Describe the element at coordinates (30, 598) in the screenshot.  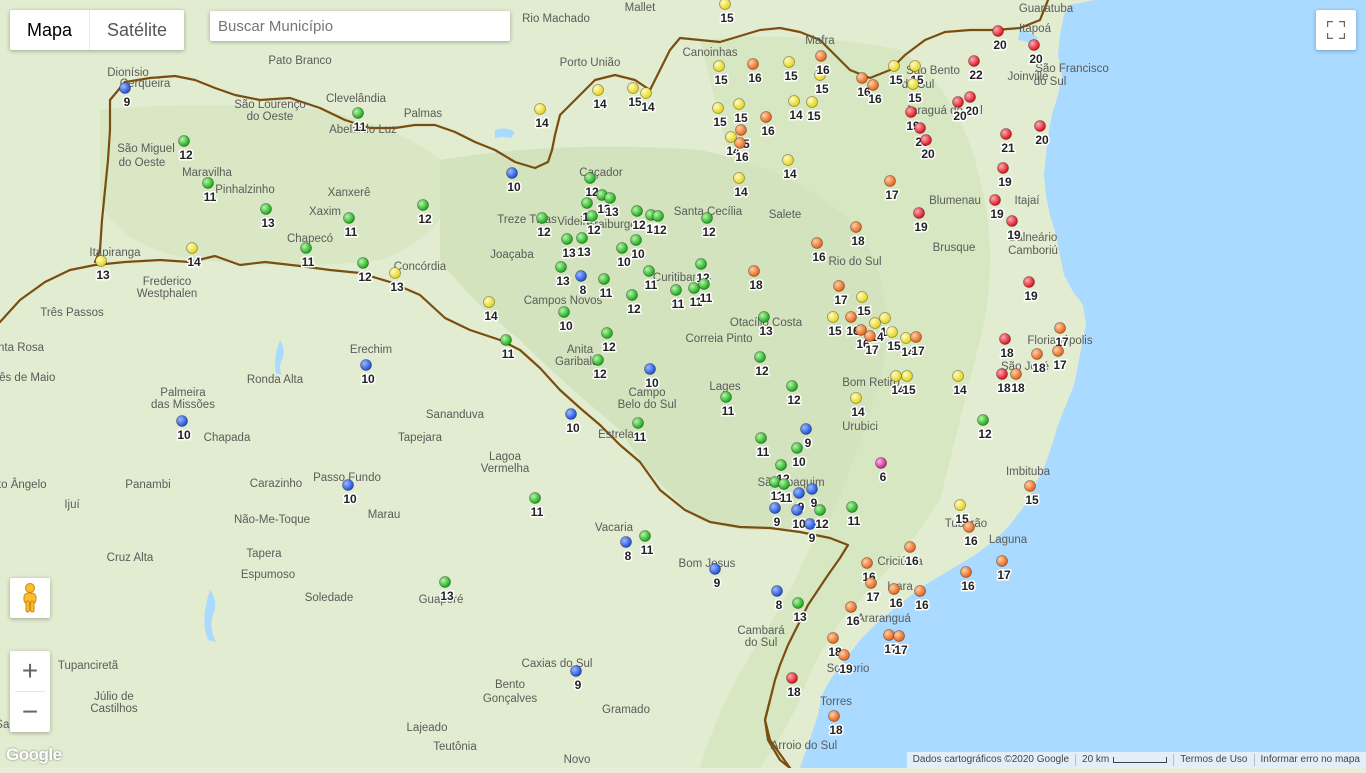
I see `street-view-button` at that location.